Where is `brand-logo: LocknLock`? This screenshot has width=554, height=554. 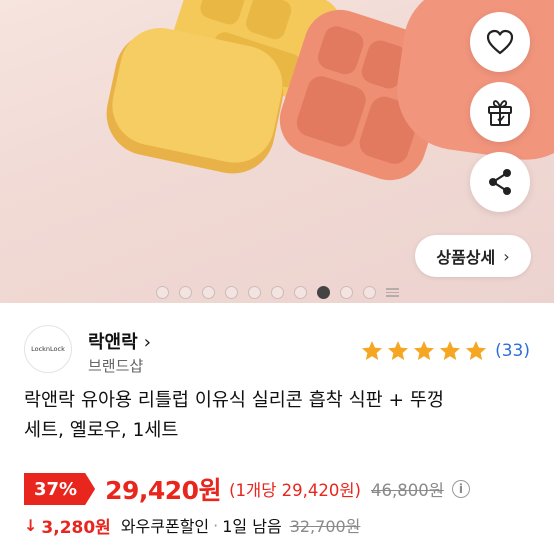 brand-logo: LocknLock is located at coordinates (48, 349).